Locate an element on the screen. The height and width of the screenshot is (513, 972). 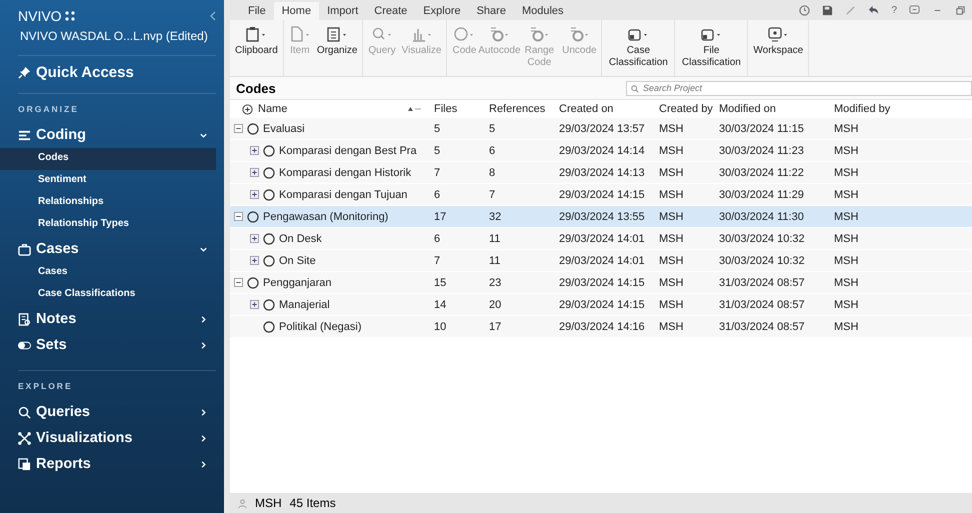
table-cell: 29/03/2024 14:01 is located at coordinates (602, 238).